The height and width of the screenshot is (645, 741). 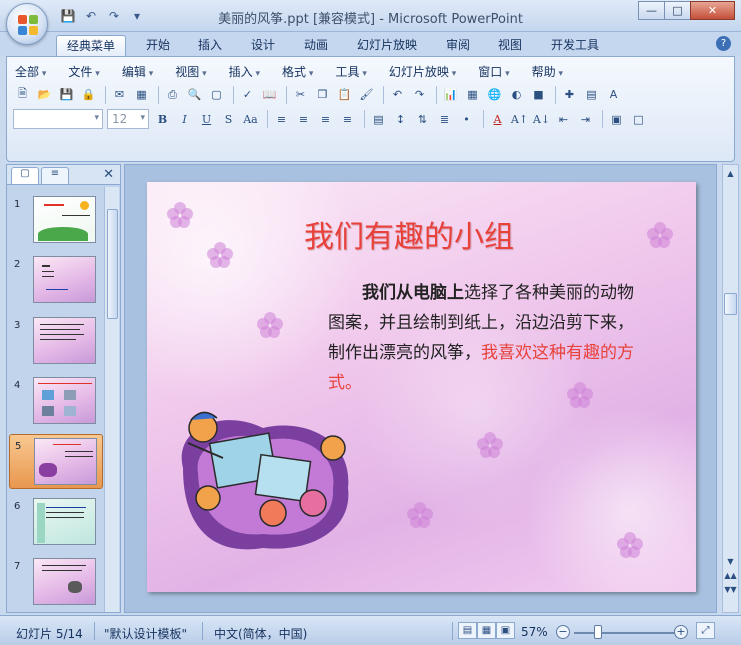 What do you see at coordinates (651, 10) in the screenshot?
I see `minimize-button: —` at bounding box center [651, 10].